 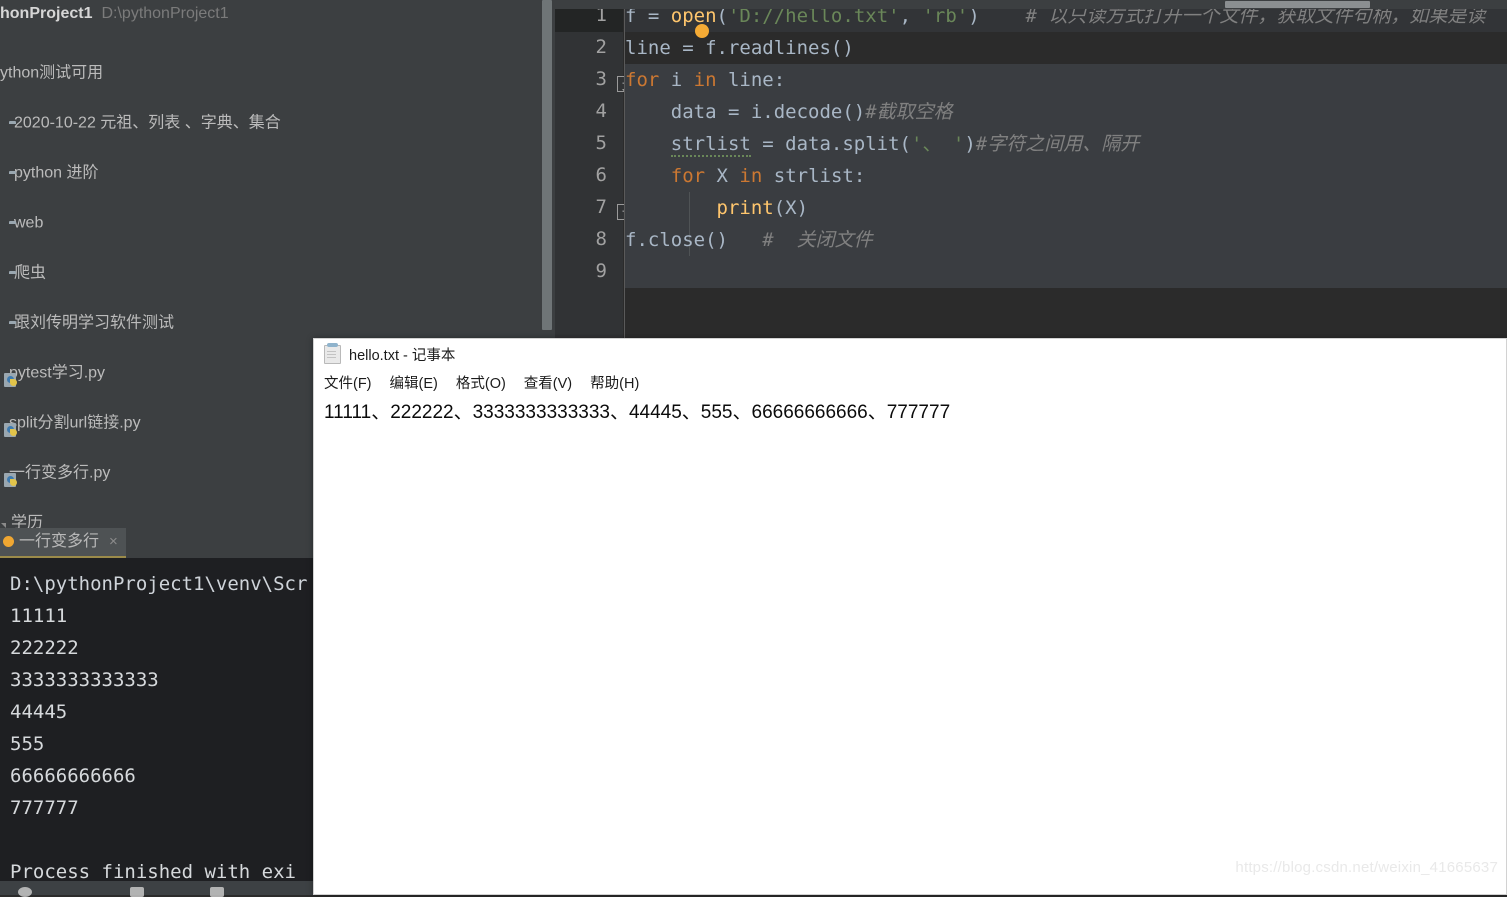 I want to click on editor-vertical-scrollbar-thumb, so click(x=547, y=165).